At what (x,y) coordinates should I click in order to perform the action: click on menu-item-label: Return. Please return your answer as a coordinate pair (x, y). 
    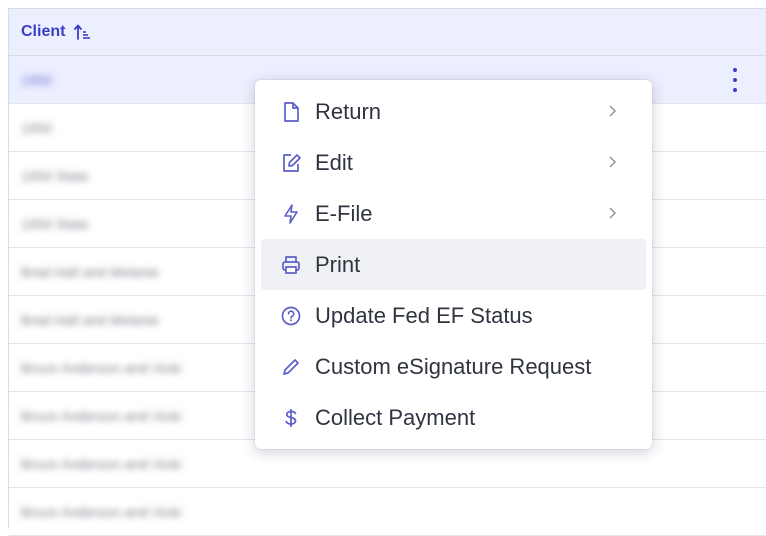
    Looking at the image, I should click on (348, 111).